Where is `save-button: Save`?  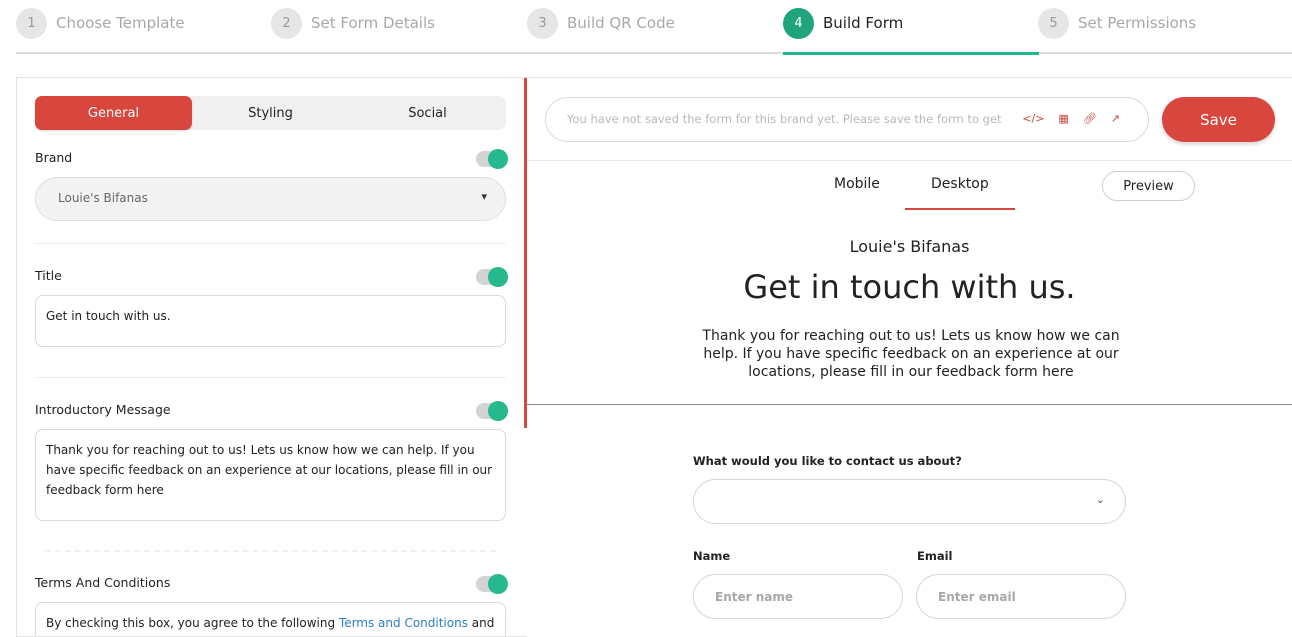 save-button: Save is located at coordinates (1218, 119).